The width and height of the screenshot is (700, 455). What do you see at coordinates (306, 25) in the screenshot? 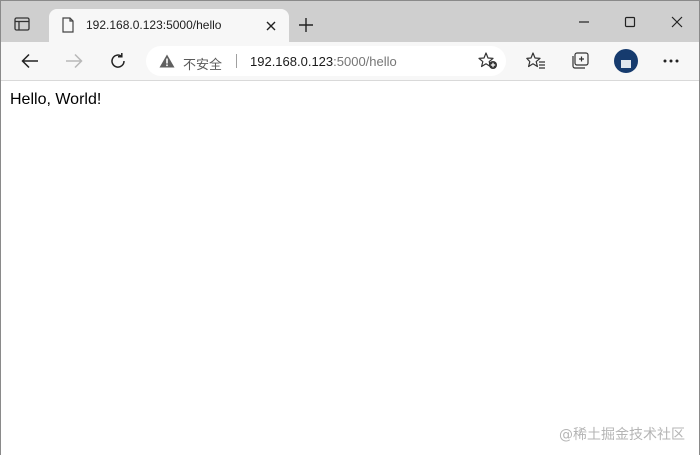
I see `new-tab-button` at bounding box center [306, 25].